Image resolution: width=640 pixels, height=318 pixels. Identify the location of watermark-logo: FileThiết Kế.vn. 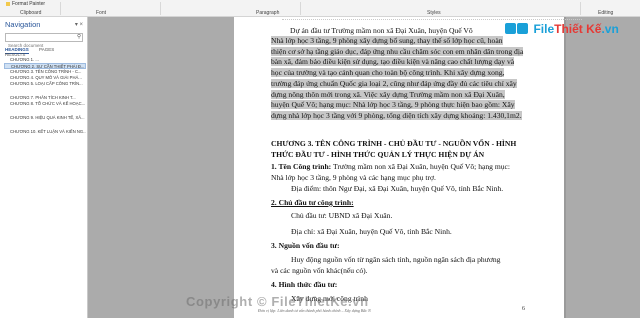
(567, 28).